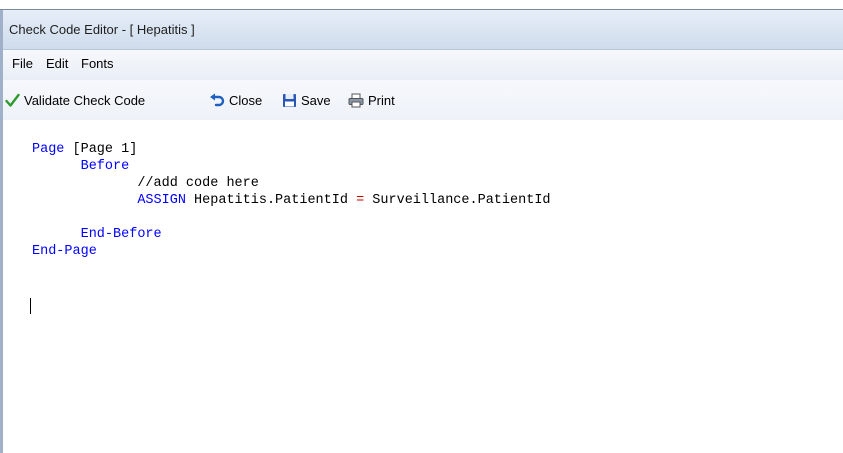  I want to click on save-button: Save, so click(306, 100).